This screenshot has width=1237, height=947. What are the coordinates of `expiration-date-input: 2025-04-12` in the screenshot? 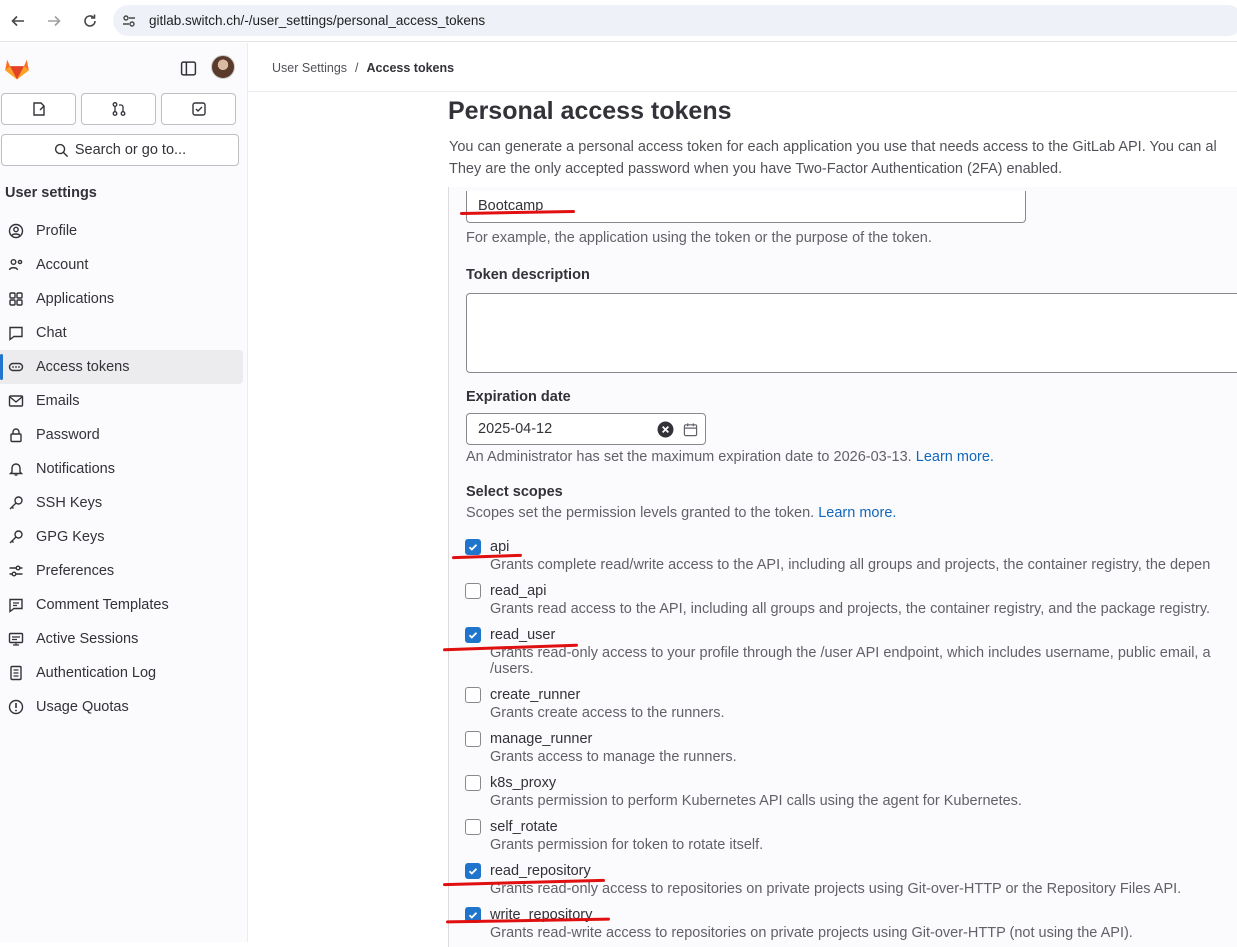 It's located at (586, 429).